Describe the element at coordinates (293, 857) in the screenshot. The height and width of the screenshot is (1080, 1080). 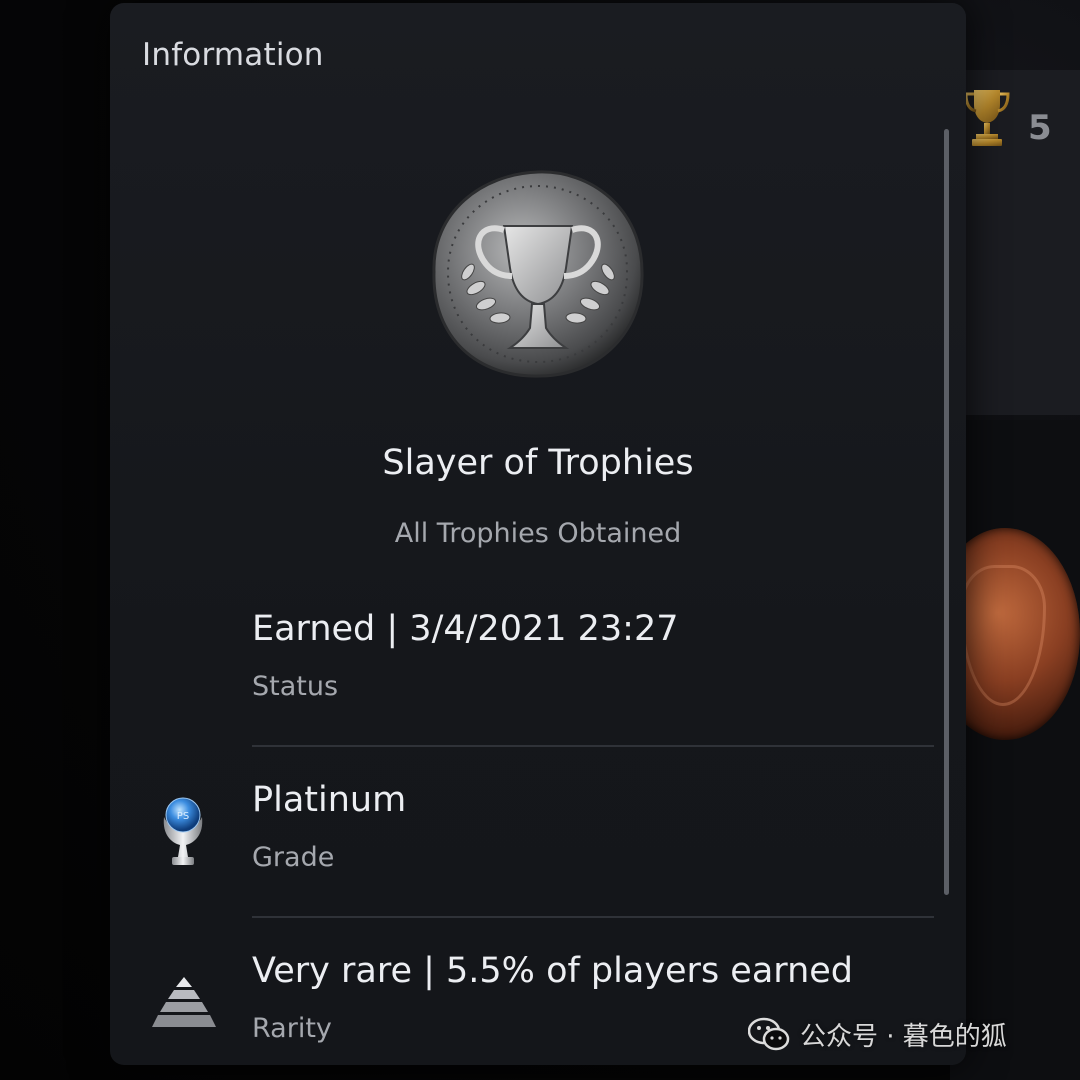
I see `grade-label: Grade` at that location.